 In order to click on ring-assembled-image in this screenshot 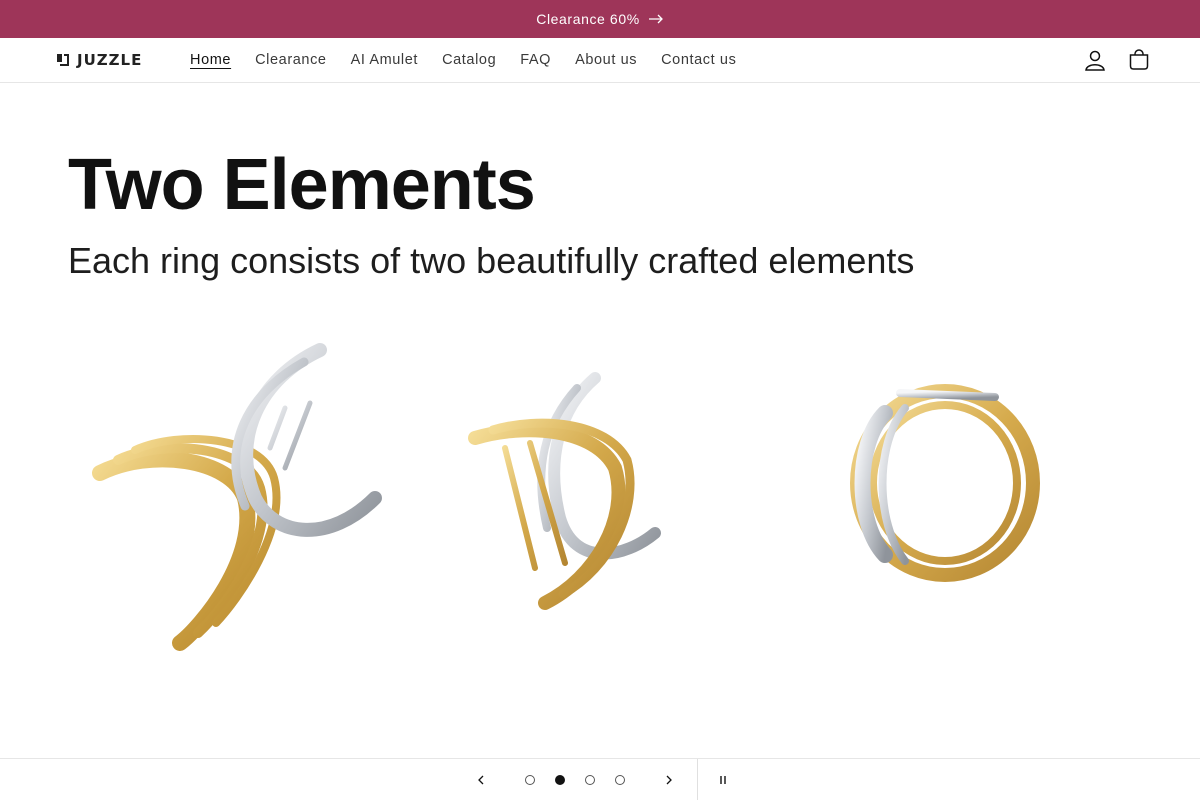, I will do `click(945, 483)`.